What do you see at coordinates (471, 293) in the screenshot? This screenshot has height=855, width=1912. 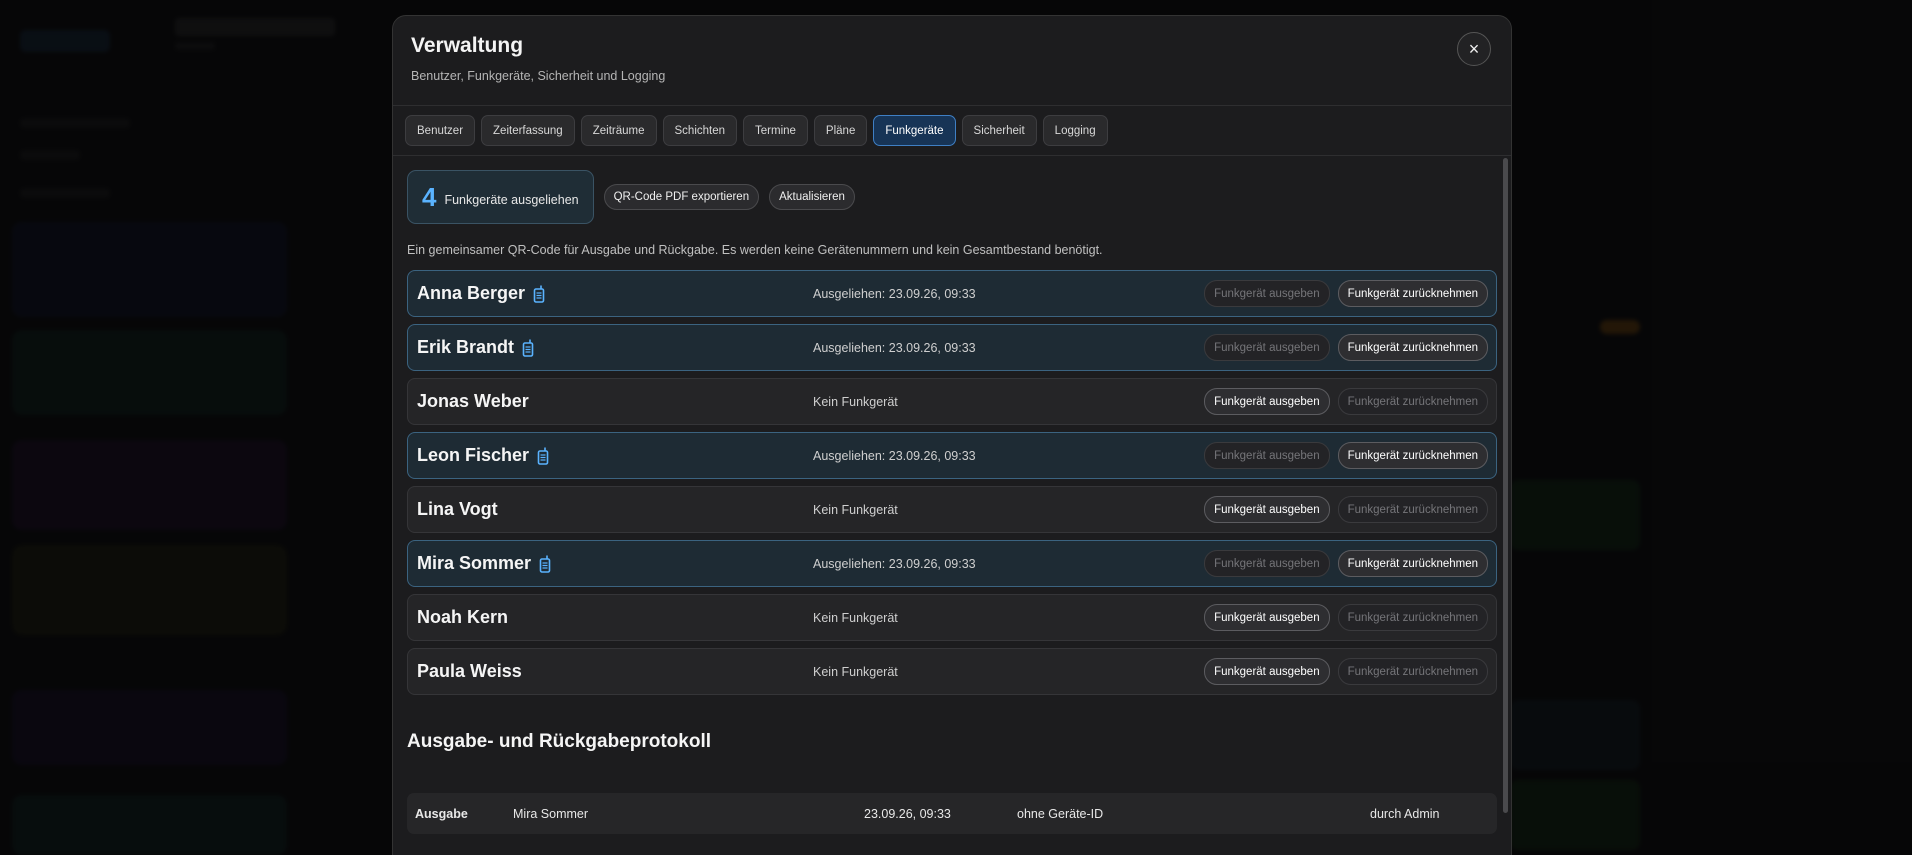 I see `person-name-text: Anna Berger` at bounding box center [471, 293].